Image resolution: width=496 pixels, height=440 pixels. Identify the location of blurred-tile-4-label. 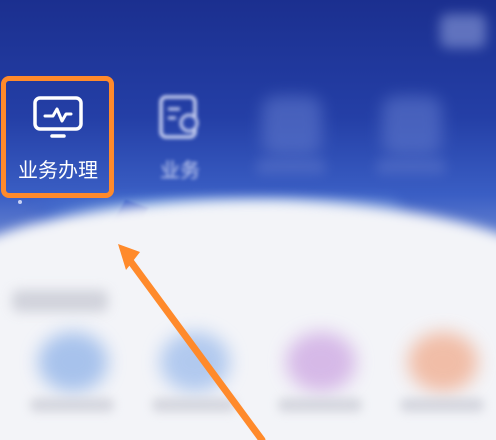
(411, 167).